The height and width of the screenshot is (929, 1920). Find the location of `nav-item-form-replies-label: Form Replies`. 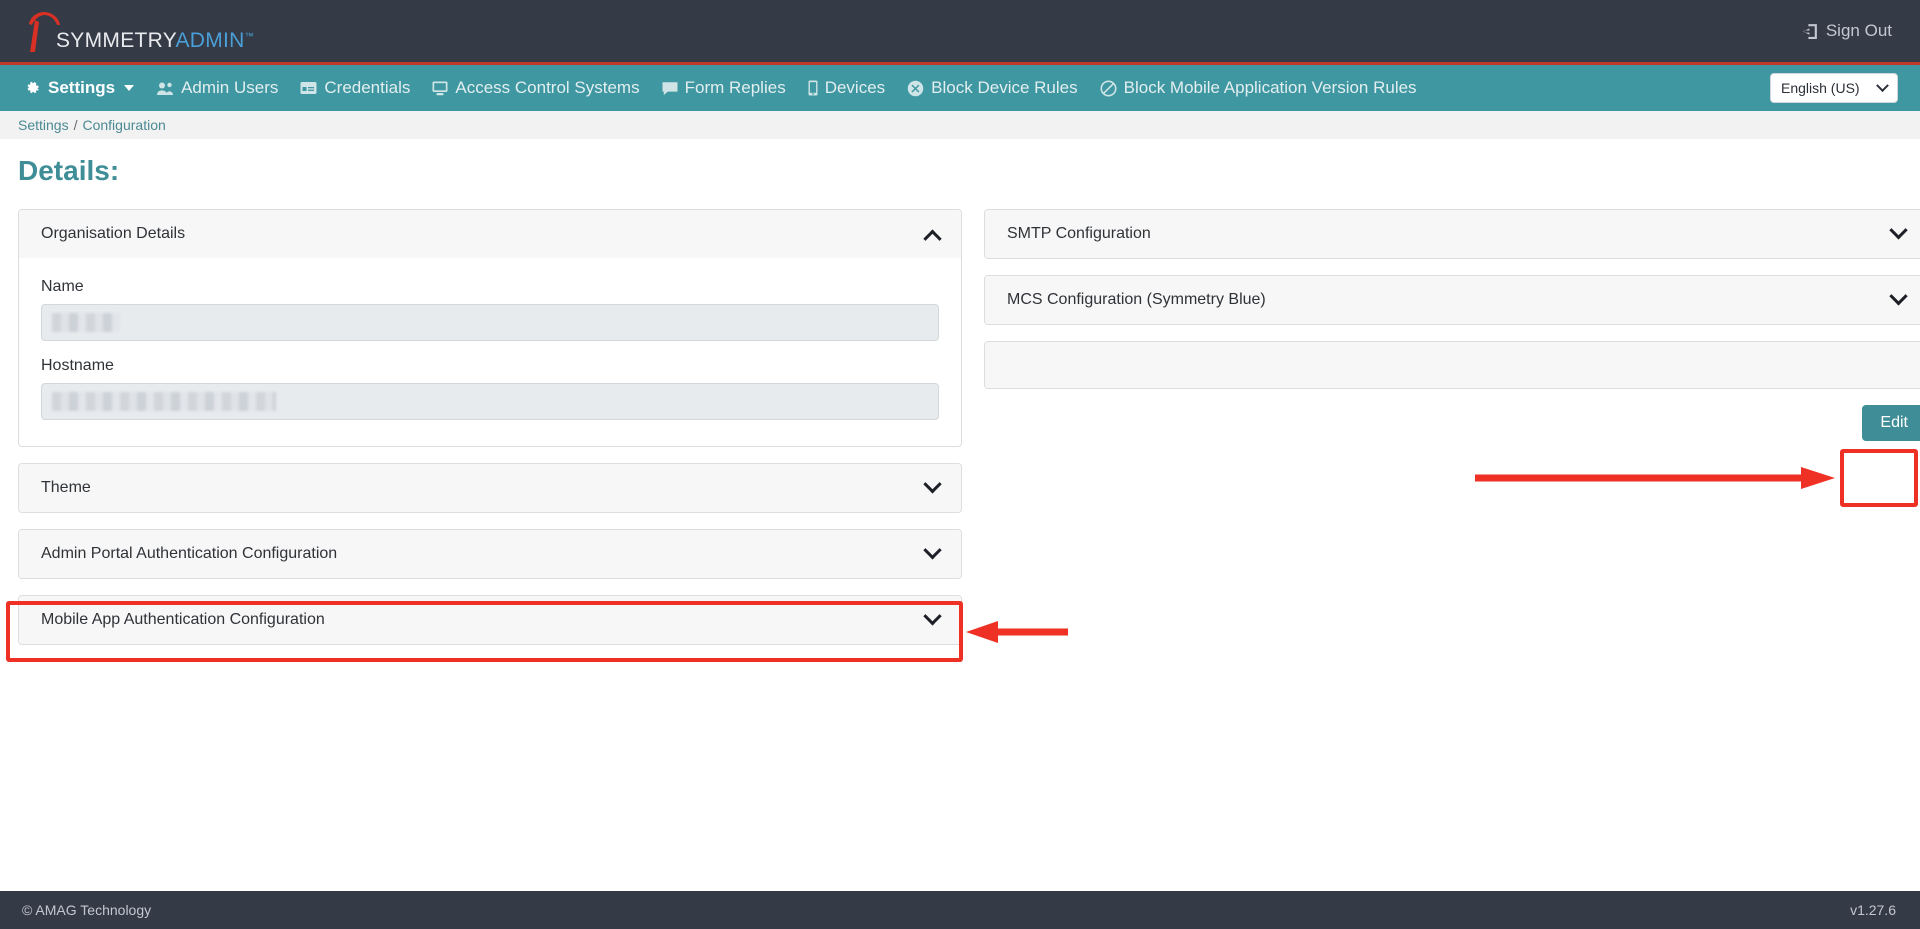

nav-item-form-replies-label: Form Replies is located at coordinates (735, 87).